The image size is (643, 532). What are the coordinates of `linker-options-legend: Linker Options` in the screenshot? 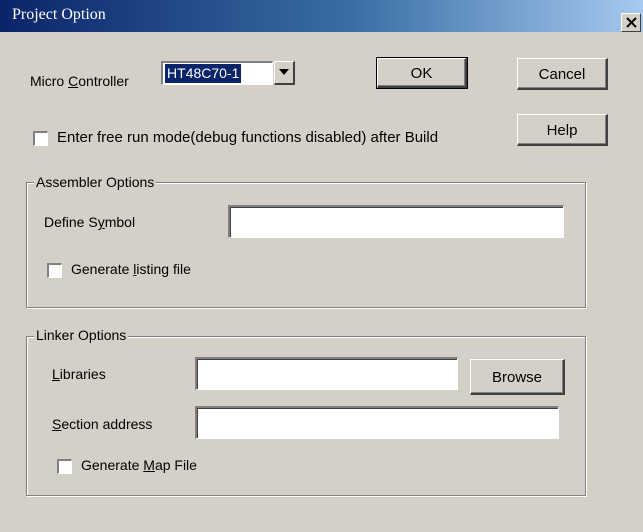 It's located at (81, 335).